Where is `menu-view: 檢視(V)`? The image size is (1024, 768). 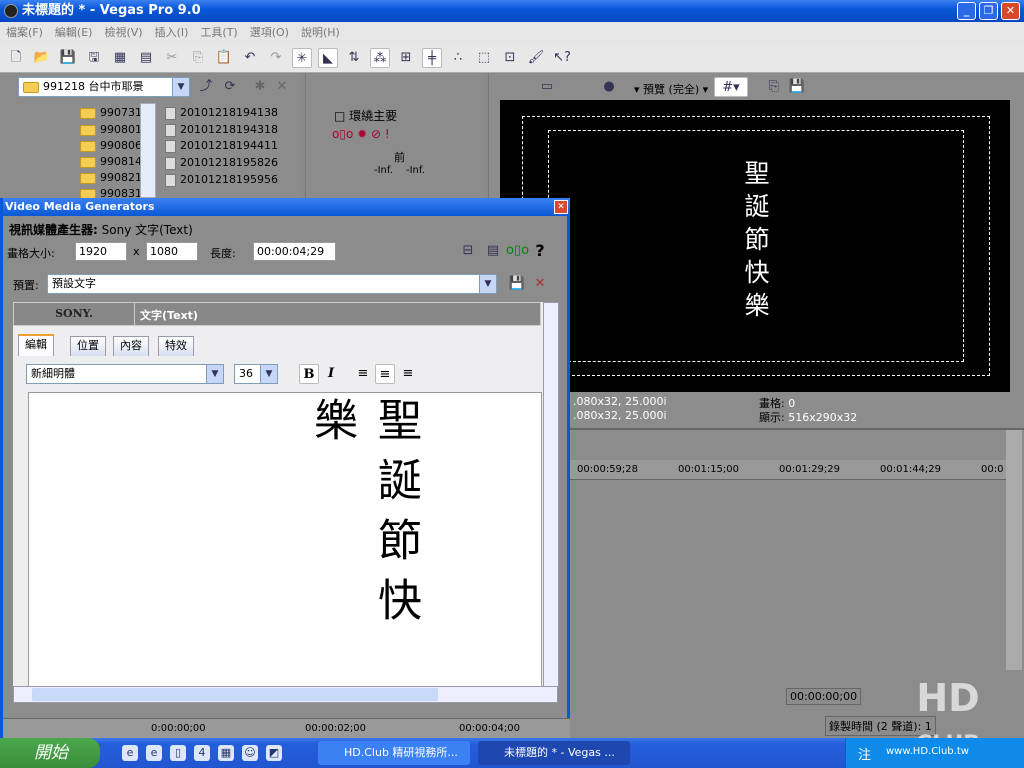
menu-view: 檢視(V) is located at coordinates (123, 32).